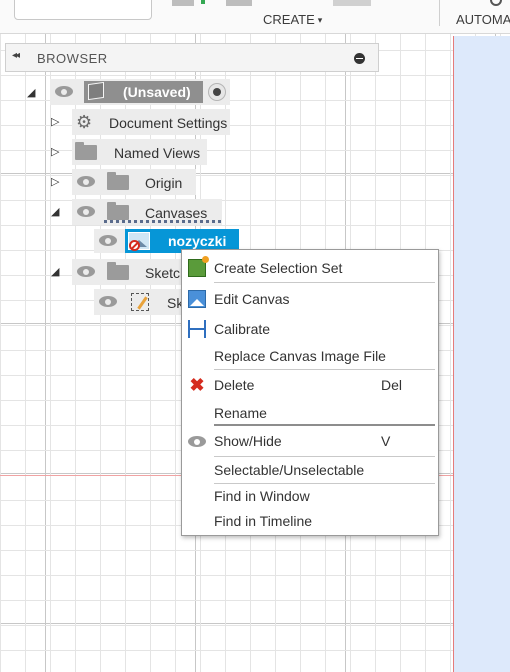 Image resolution: width=510 pixels, height=672 pixels. Describe the element at coordinates (278, 268) in the screenshot. I see `menu-item-label: Create Selection Set` at that location.